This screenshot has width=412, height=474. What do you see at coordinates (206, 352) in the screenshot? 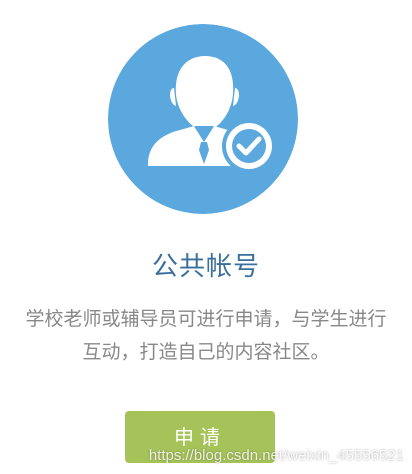
I see `description-line: 互动，打造自己的内容社区。` at bounding box center [206, 352].